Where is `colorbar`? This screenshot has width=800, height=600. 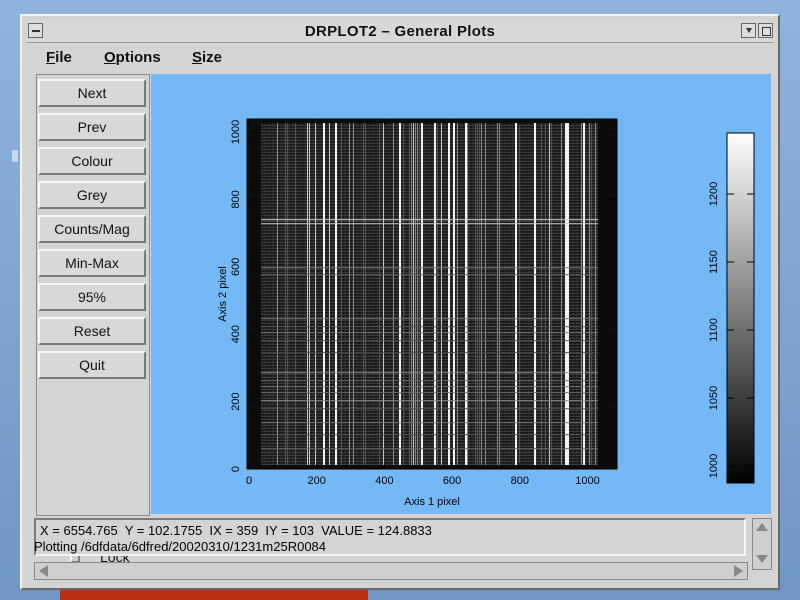
colorbar is located at coordinates (740, 308).